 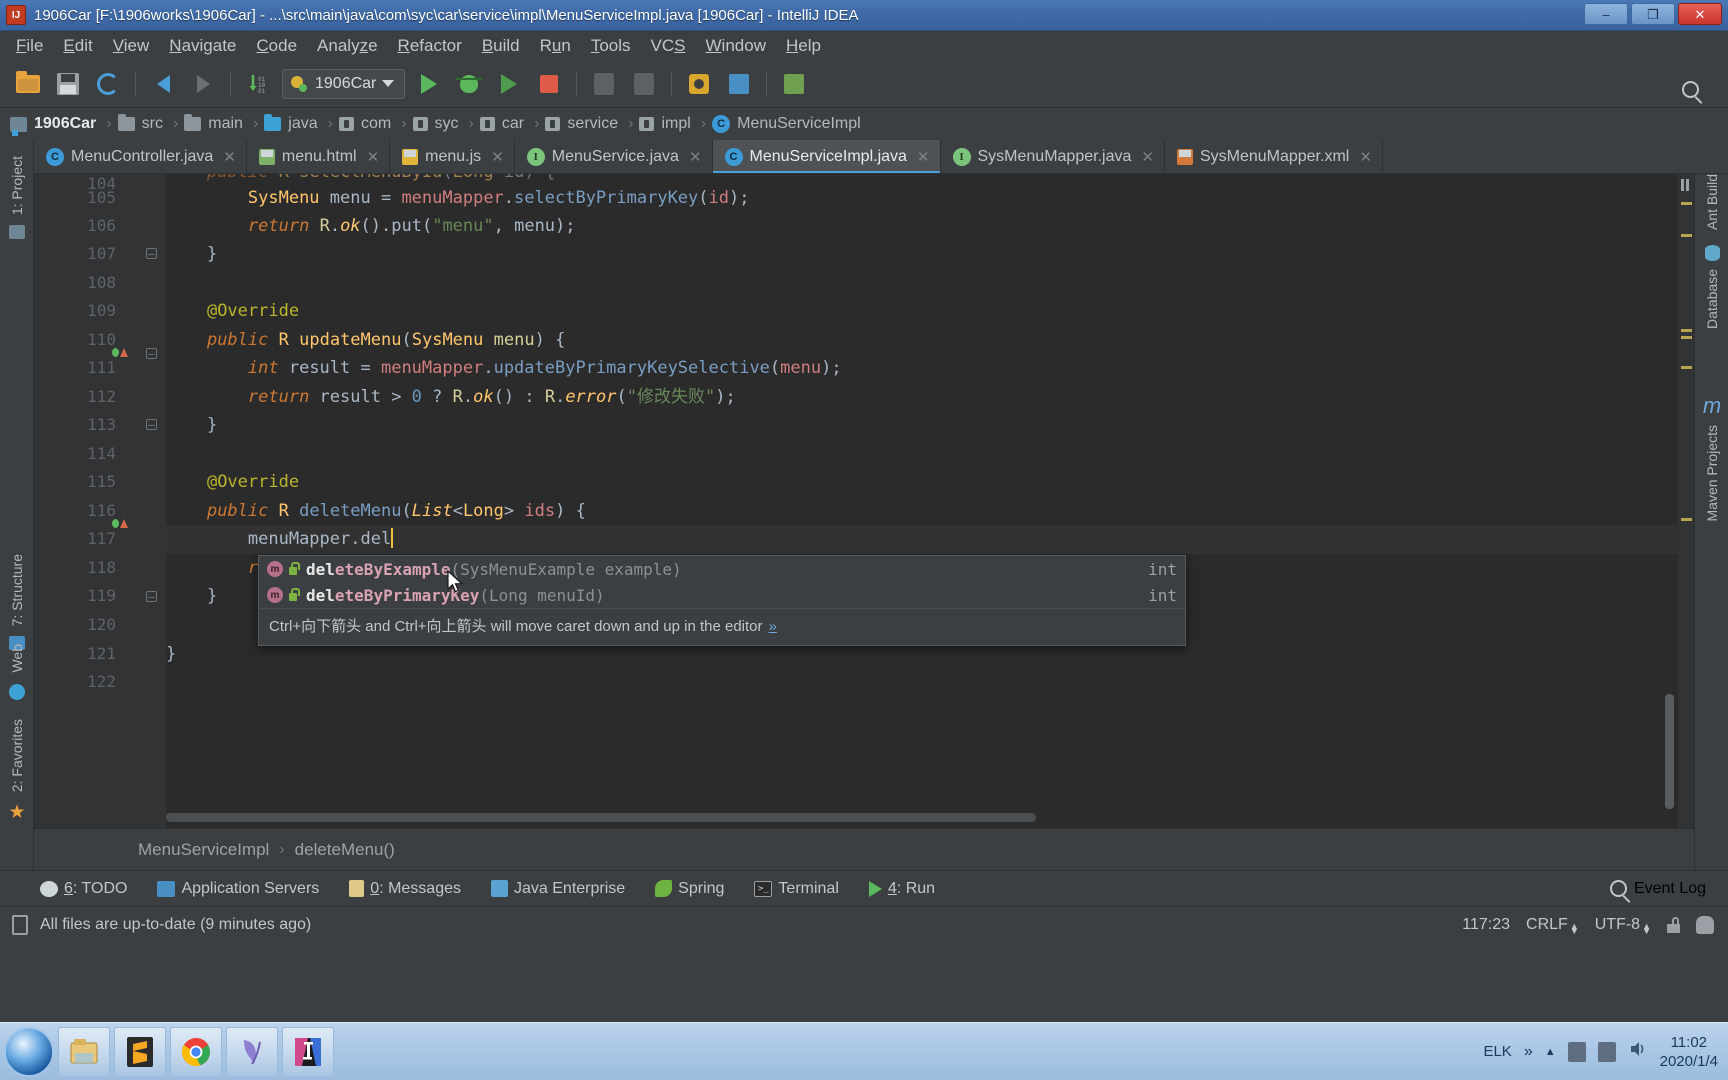 What do you see at coordinates (131, 46) in the screenshot?
I see `menu-view: View` at bounding box center [131, 46].